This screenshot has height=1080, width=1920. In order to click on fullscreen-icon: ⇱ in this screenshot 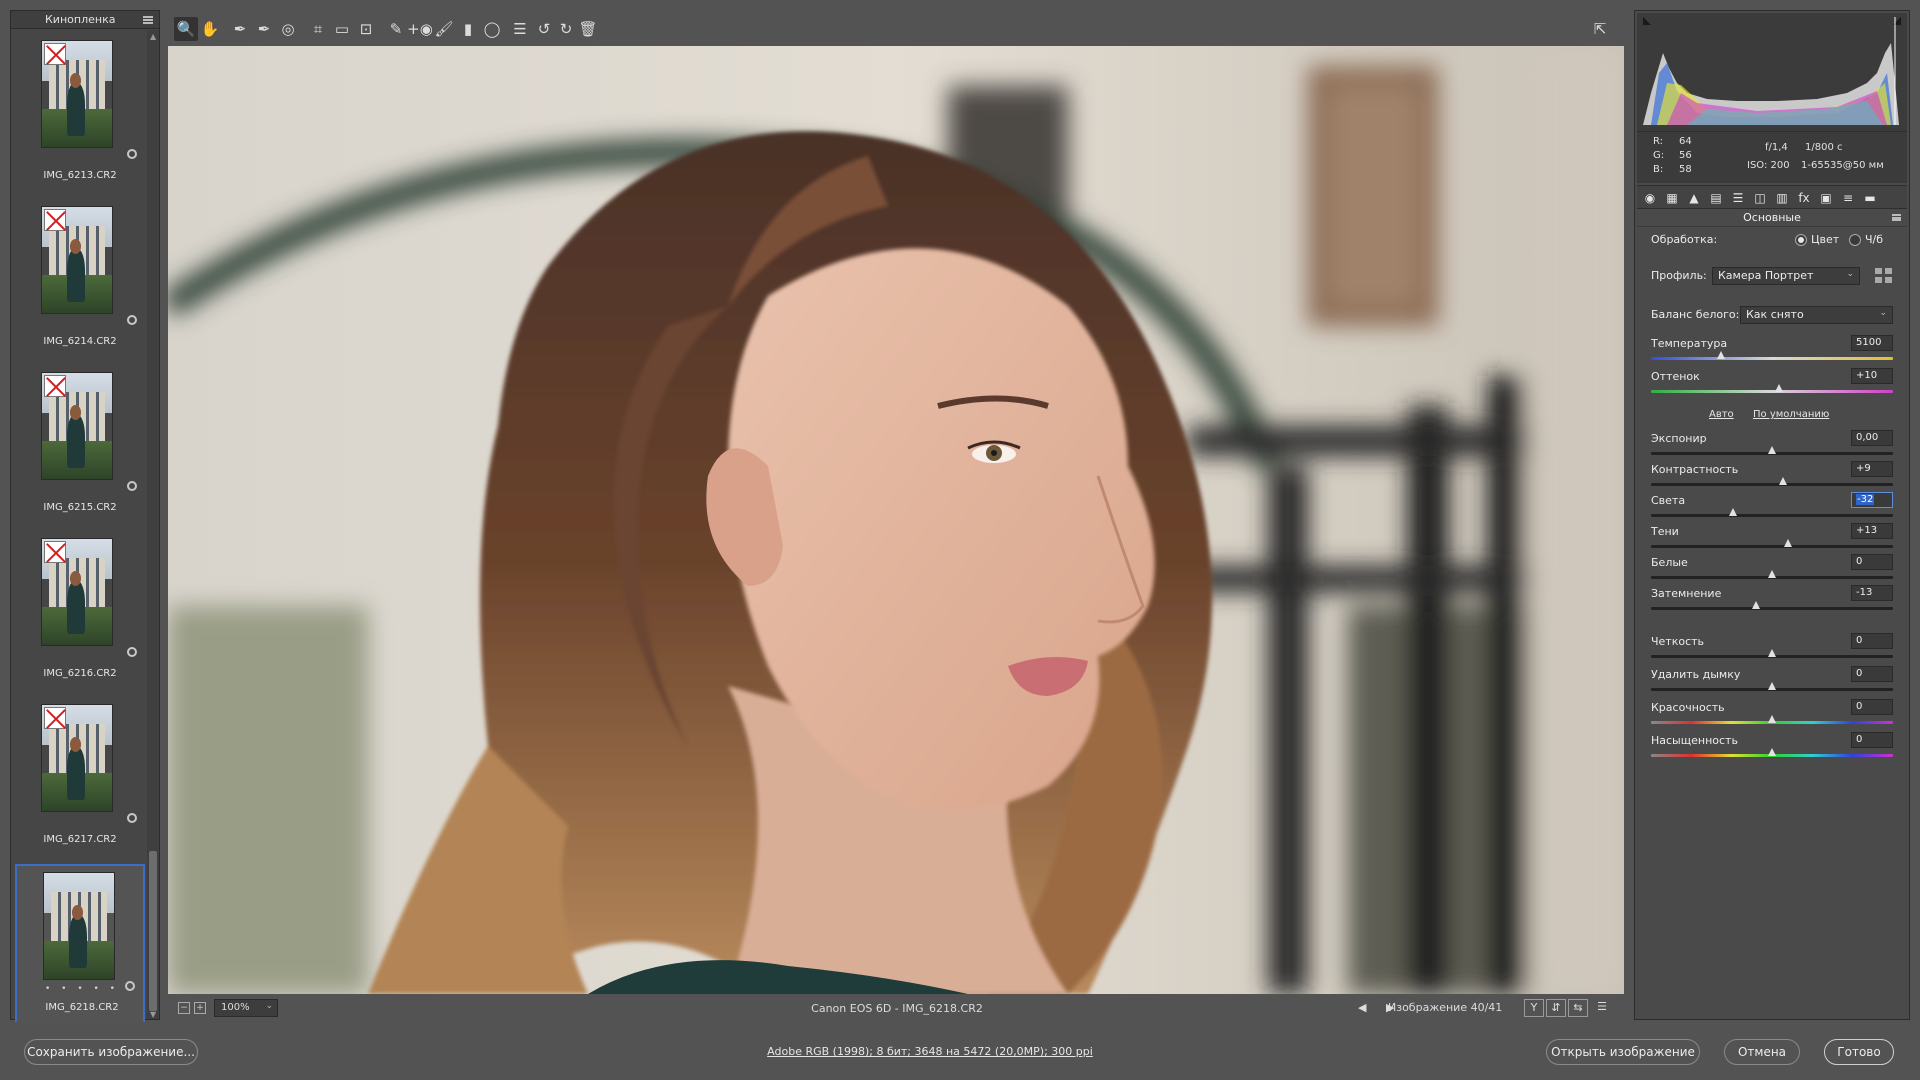, I will do `click(1600, 29)`.